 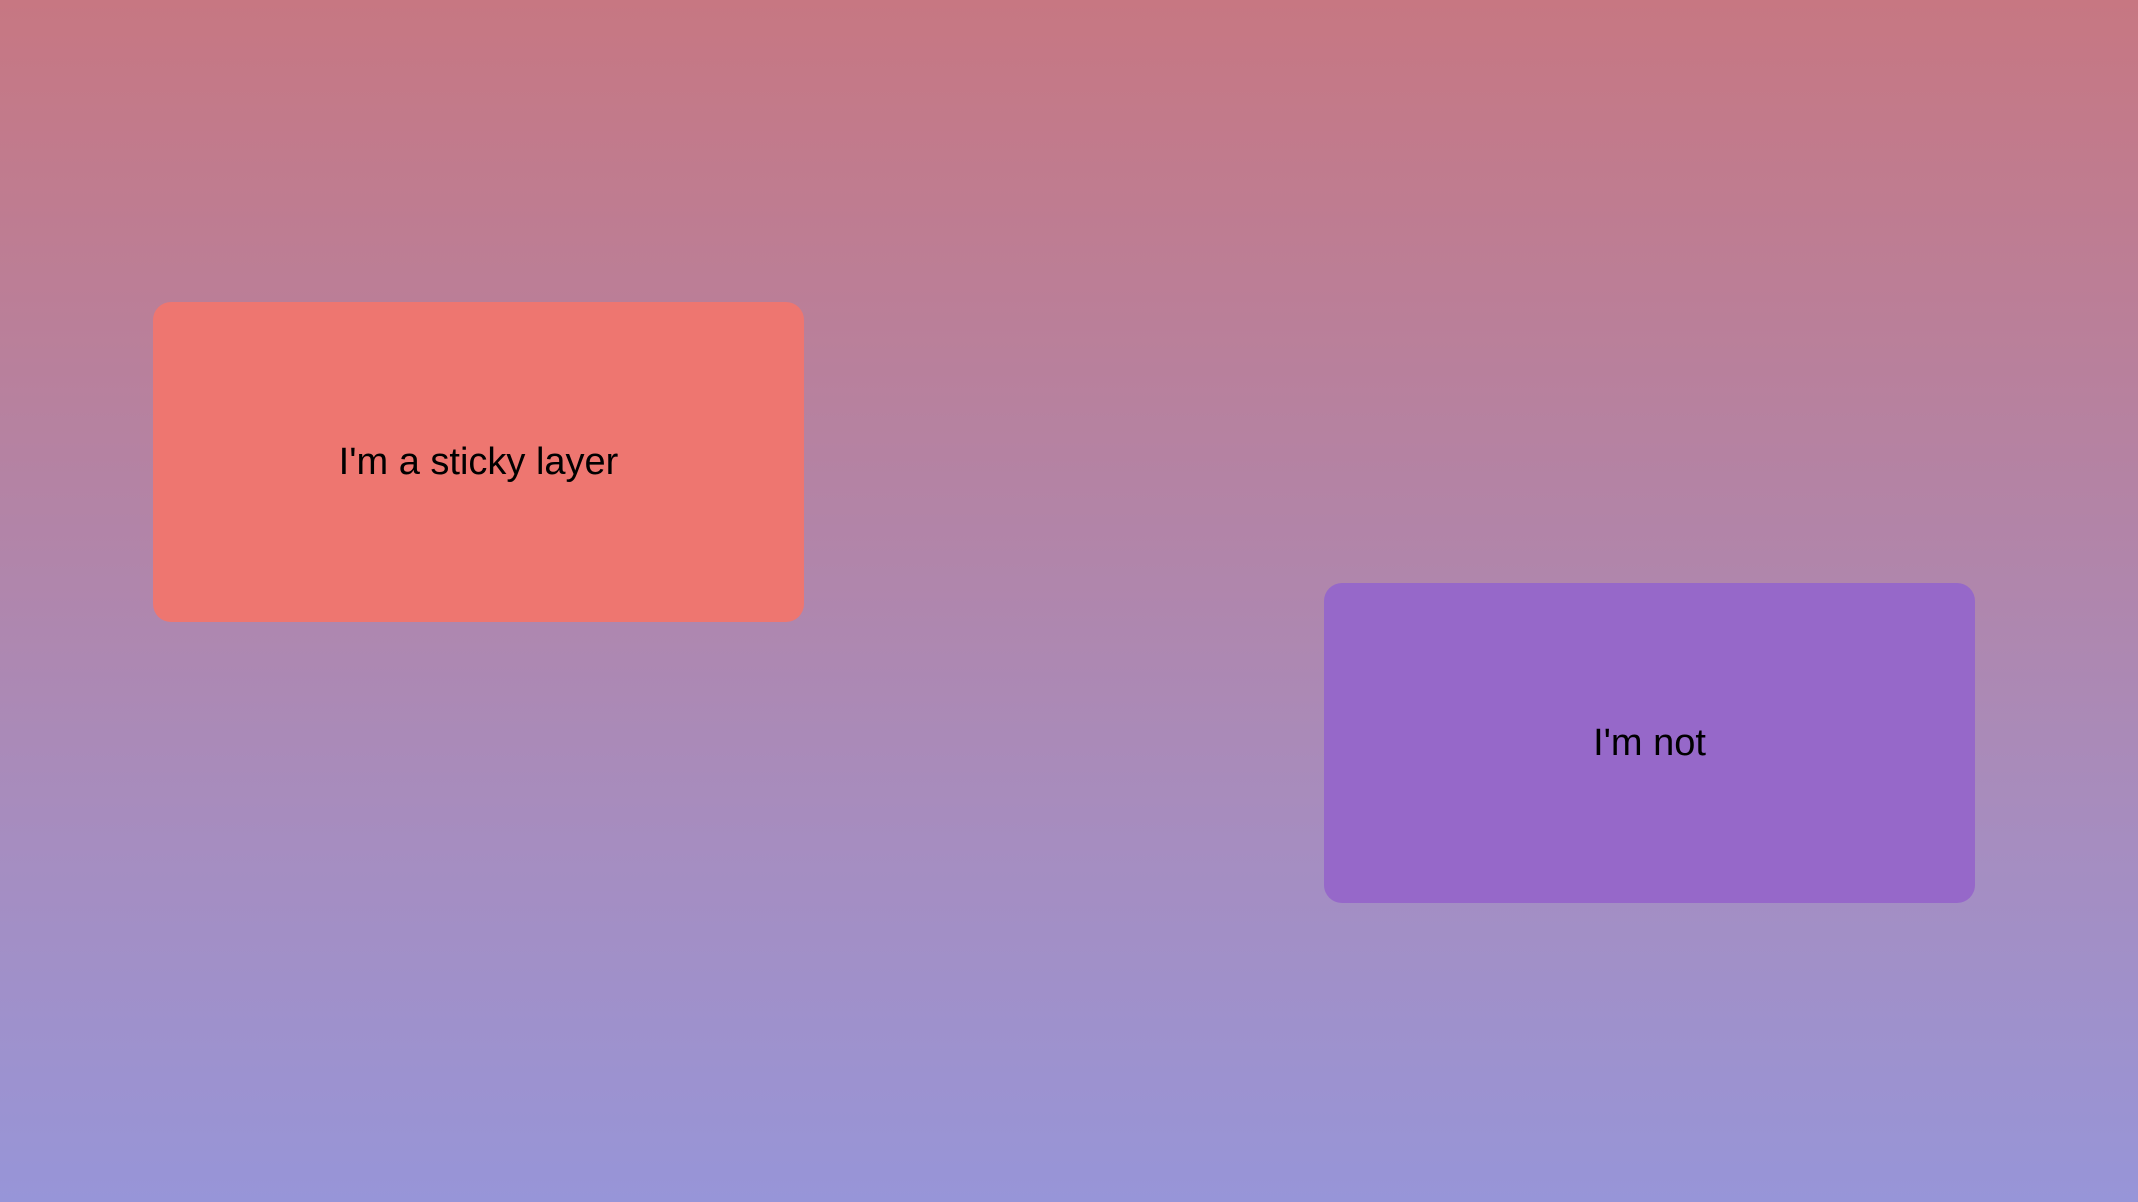 I want to click on non-sticky-layer: I'm not, so click(x=1649, y=743).